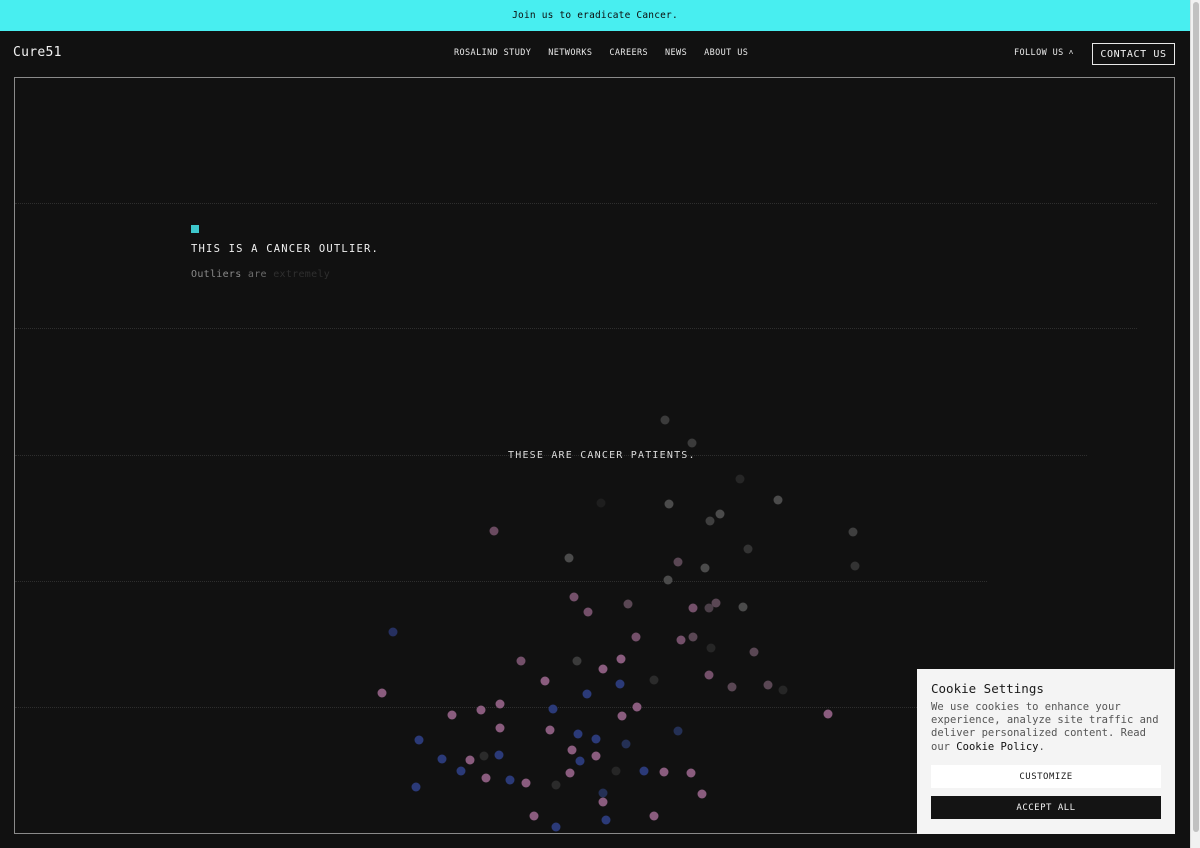 This screenshot has width=1200, height=848. What do you see at coordinates (257, 274) in the screenshot?
I see `outlier-word: are` at bounding box center [257, 274].